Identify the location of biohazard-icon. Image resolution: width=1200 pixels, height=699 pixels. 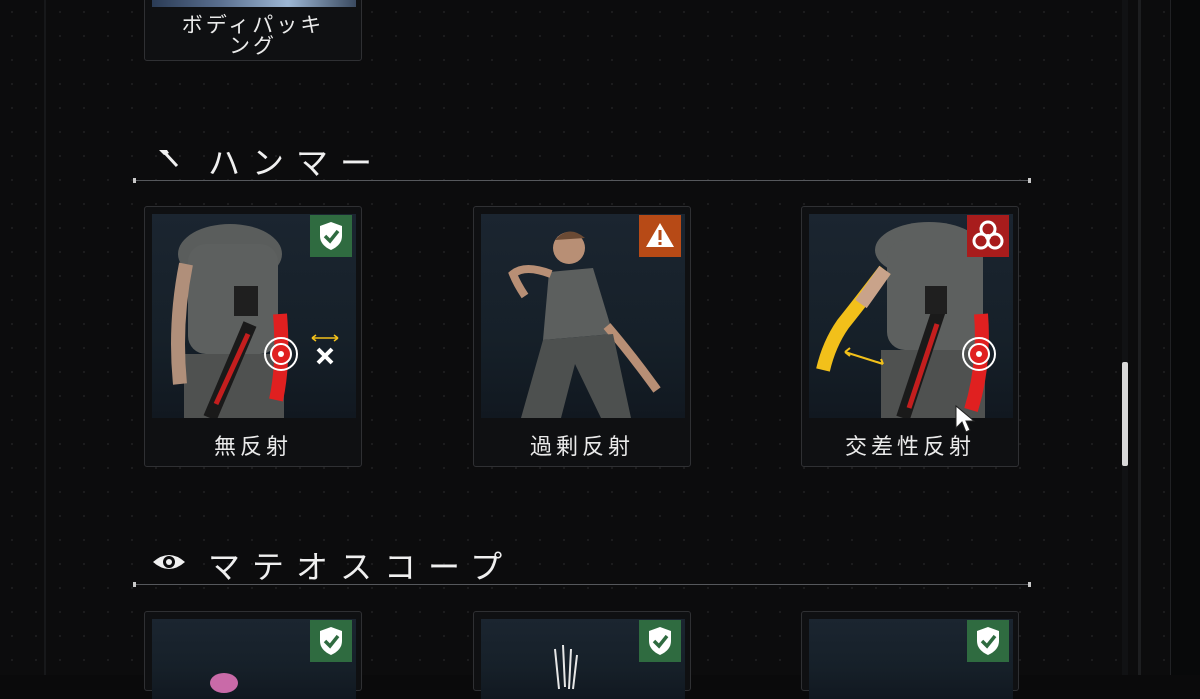
(988, 236).